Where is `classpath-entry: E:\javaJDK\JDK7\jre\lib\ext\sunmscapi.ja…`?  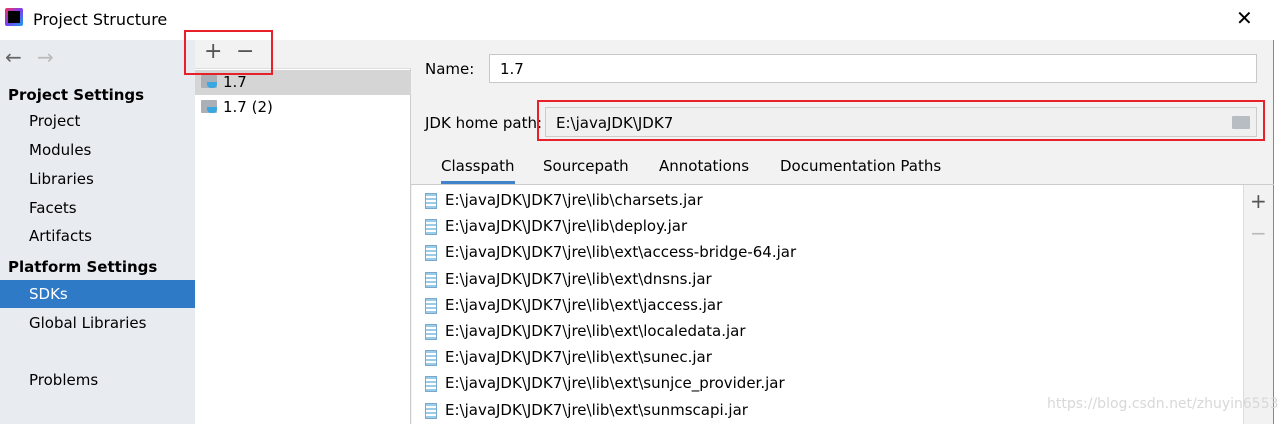 classpath-entry: E:\javaJDK\JDK7\jre\lib\ext\sunmscapi.ja… is located at coordinates (596, 409).